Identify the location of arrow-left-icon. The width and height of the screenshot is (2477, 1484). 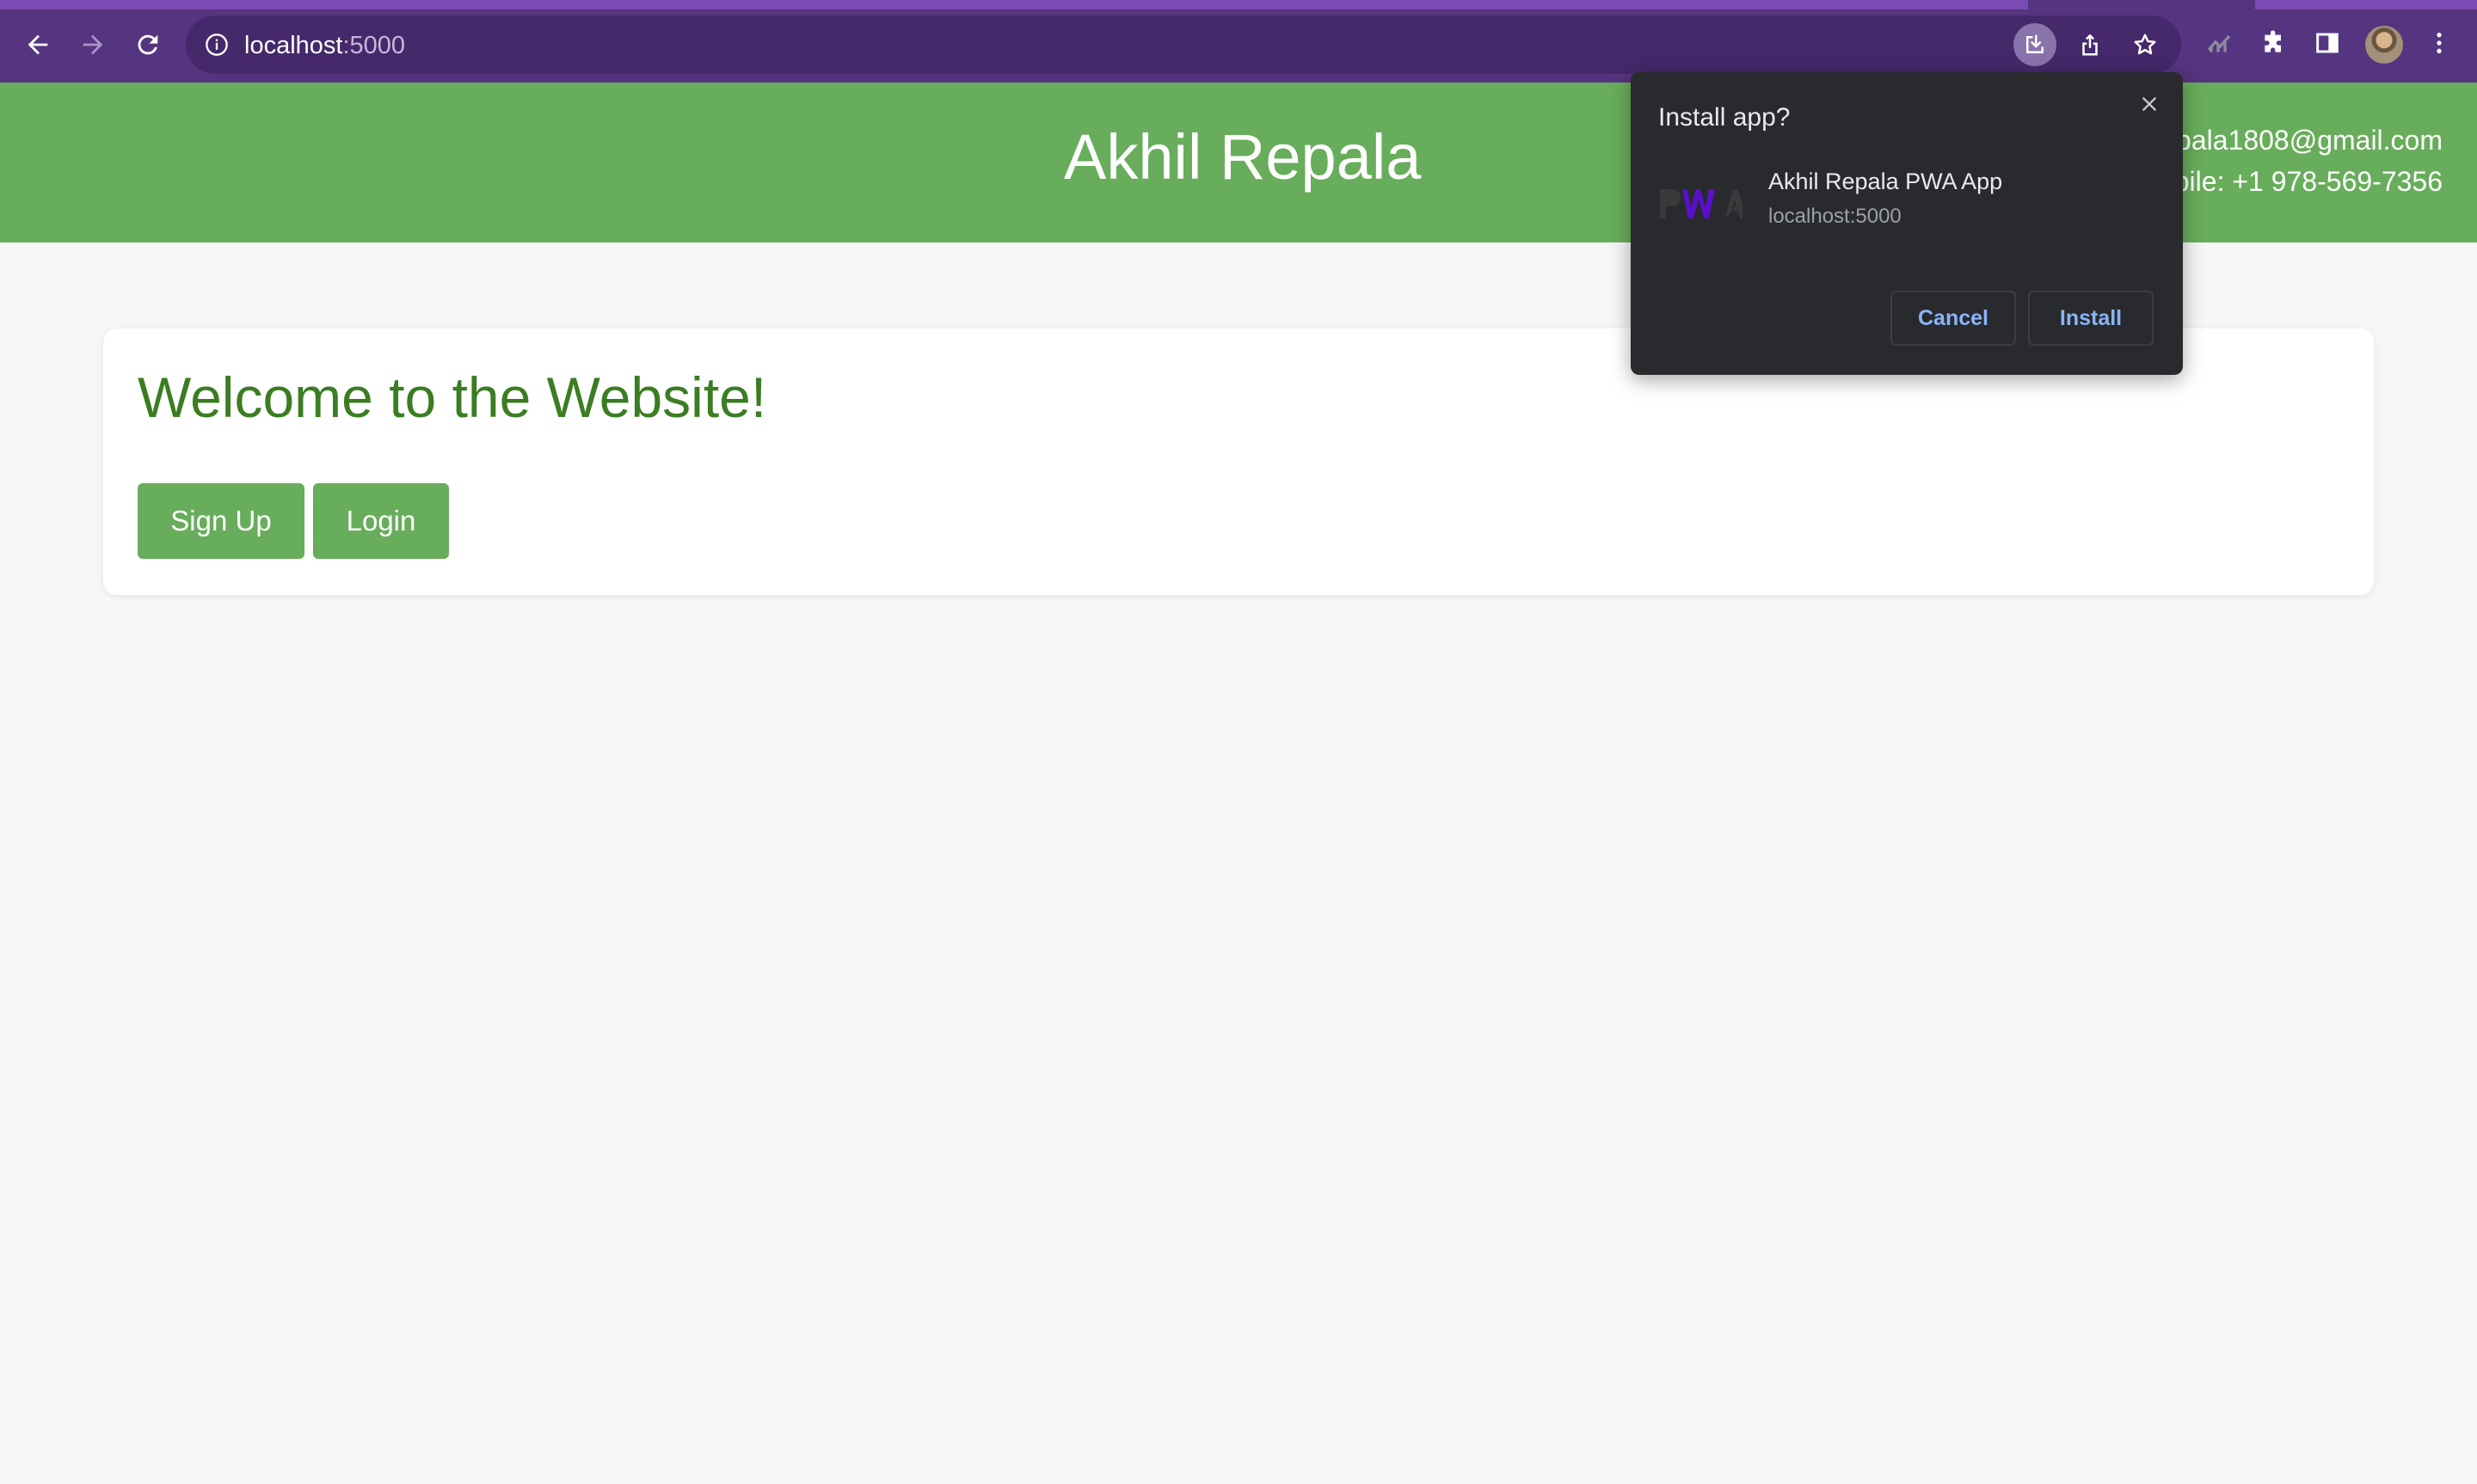
(38, 44).